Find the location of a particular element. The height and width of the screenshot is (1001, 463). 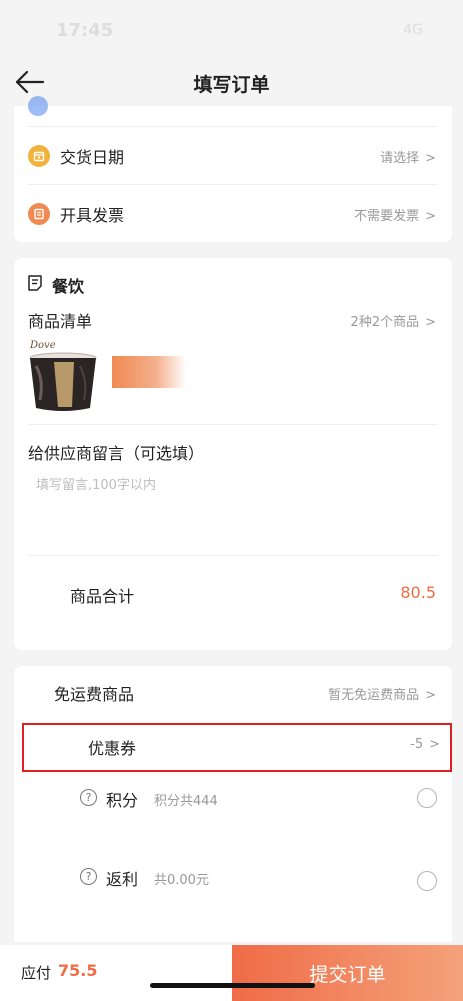

invoice-row: 开具发票 不需要发票 > is located at coordinates (233, 213).